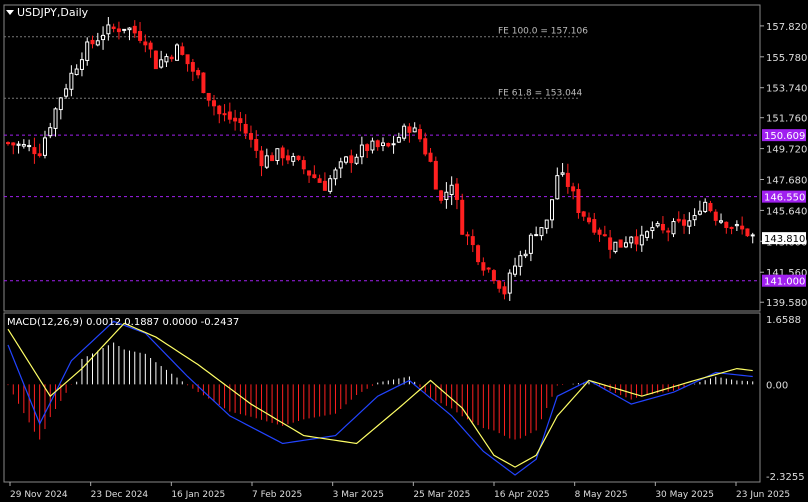 Image resolution: width=808 pixels, height=502 pixels. I want to click on symbol-header: USDJPY,Daily, so click(47, 13).